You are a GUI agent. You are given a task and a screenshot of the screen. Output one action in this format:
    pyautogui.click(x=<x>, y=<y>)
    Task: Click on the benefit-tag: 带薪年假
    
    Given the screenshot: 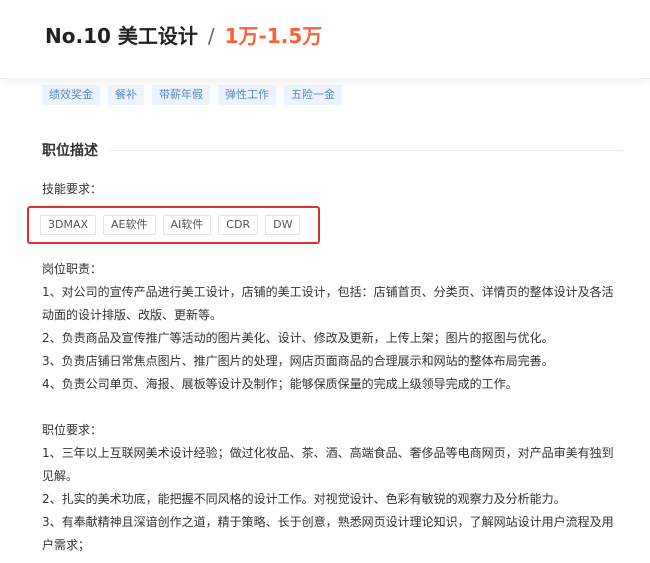 What is the action you would take?
    pyautogui.click(x=181, y=95)
    